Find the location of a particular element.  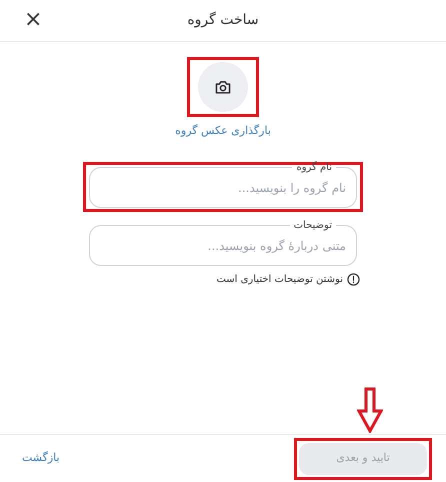

photo-upload-button is located at coordinates (223, 87).